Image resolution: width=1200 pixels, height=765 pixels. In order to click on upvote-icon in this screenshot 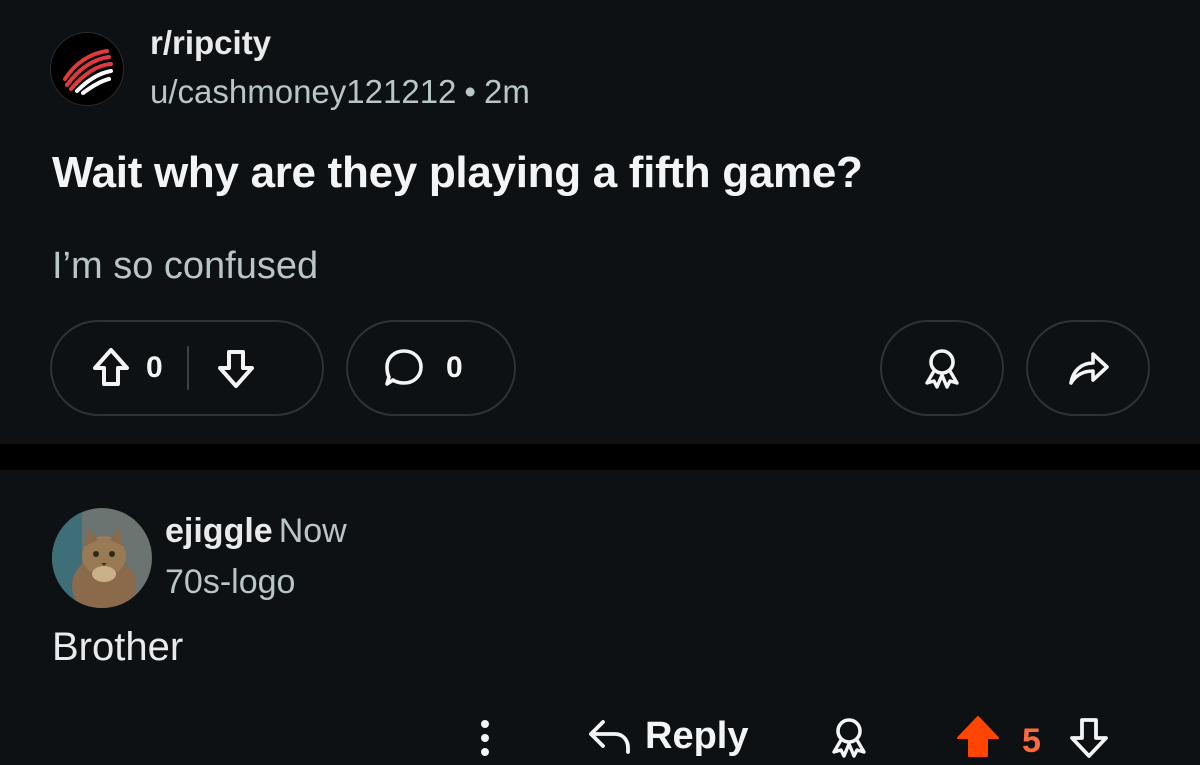, I will do `click(111, 368)`.